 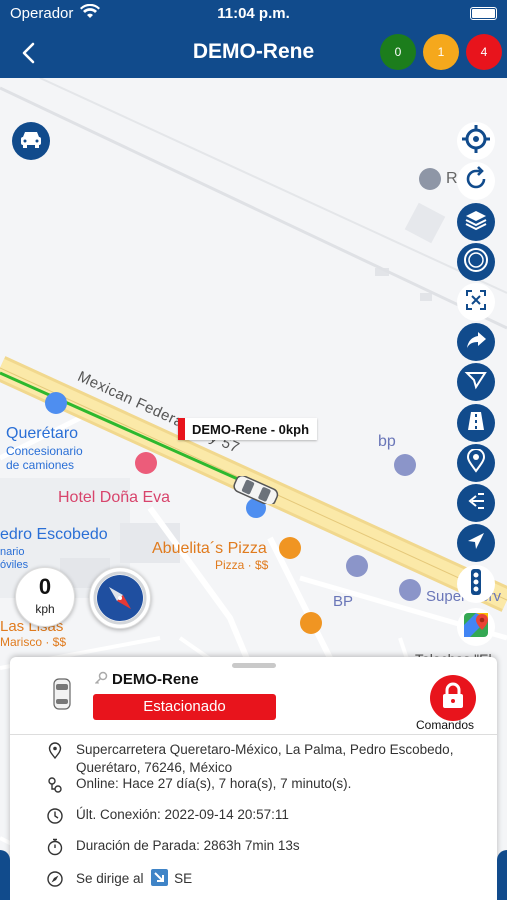 I want to click on alert-badge-red: 4, so click(x=484, y=52).